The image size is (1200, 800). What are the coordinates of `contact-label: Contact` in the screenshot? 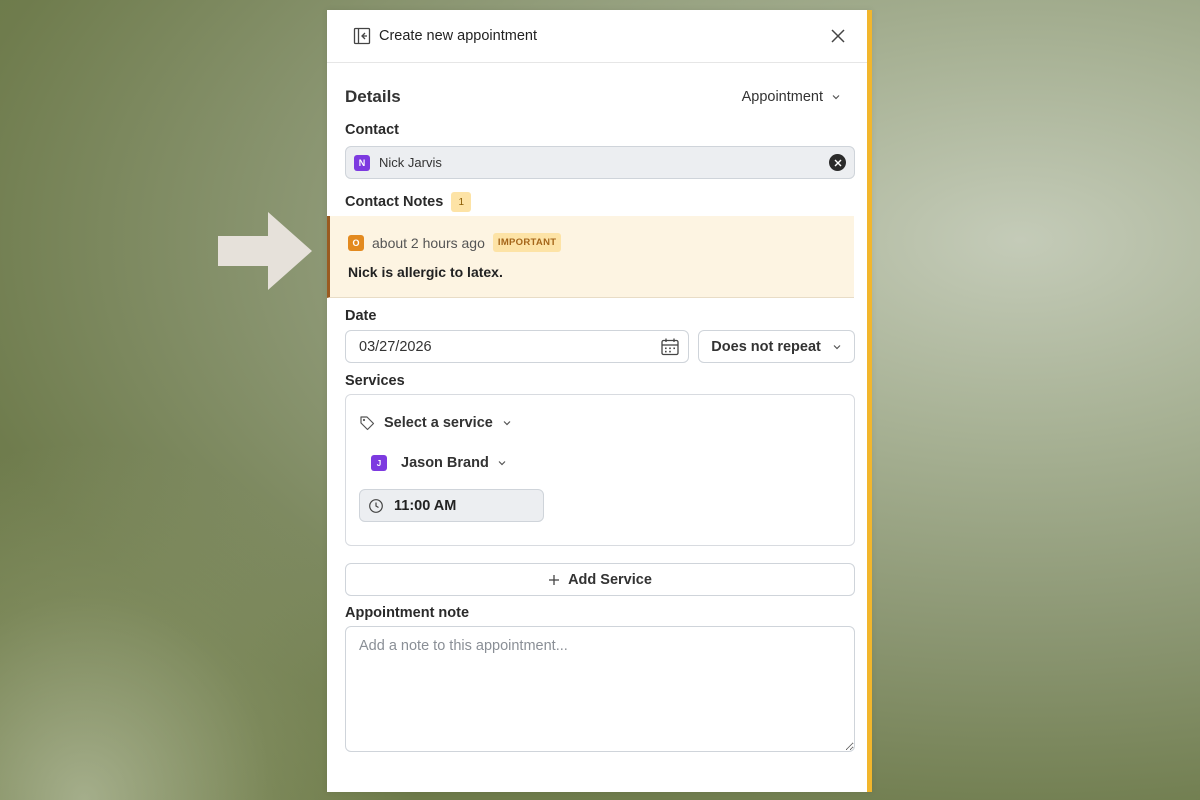 It's located at (372, 130).